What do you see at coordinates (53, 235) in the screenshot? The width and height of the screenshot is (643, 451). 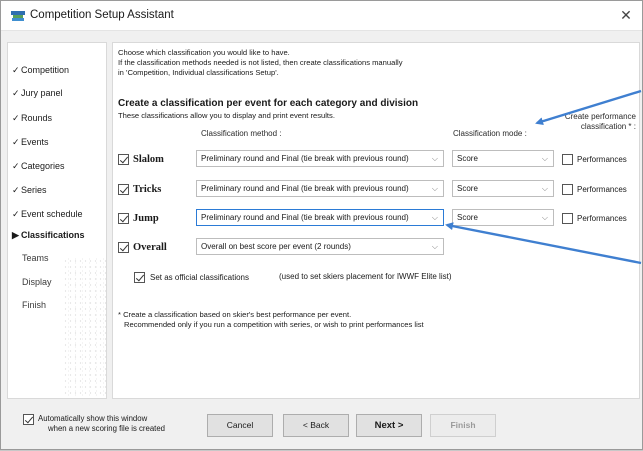 I see `sidebar-item-label: Classifications` at bounding box center [53, 235].